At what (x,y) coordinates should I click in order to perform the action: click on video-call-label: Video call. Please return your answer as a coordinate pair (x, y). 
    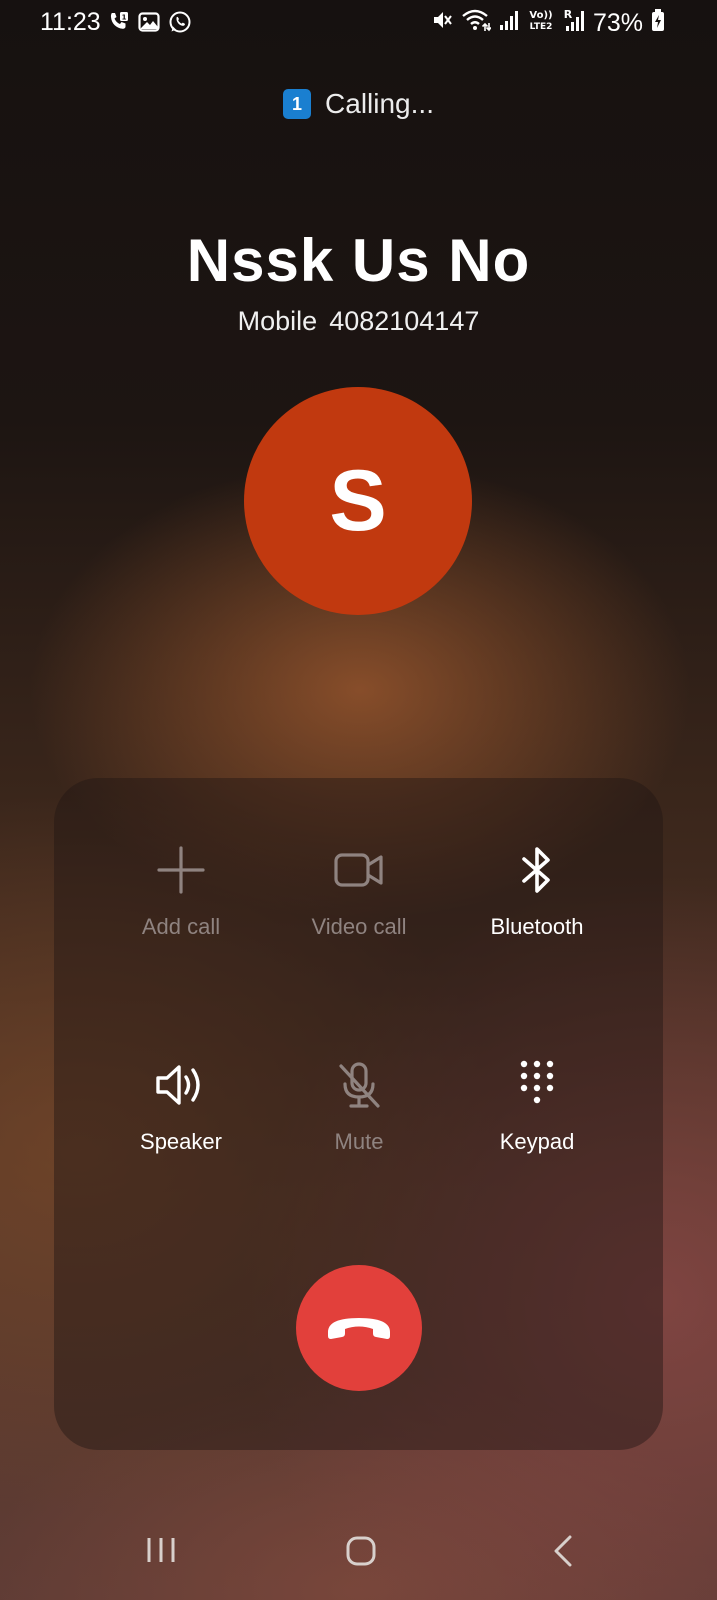
    Looking at the image, I should click on (359, 926).